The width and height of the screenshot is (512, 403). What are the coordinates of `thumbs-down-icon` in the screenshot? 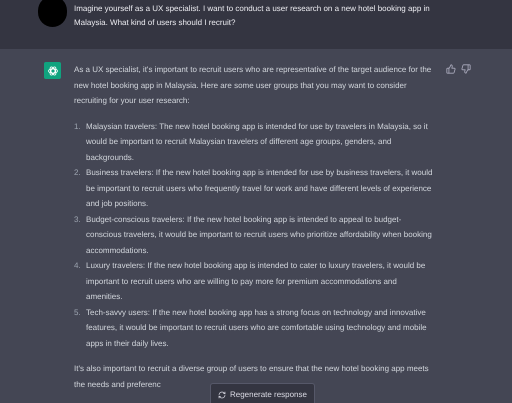 It's located at (466, 69).